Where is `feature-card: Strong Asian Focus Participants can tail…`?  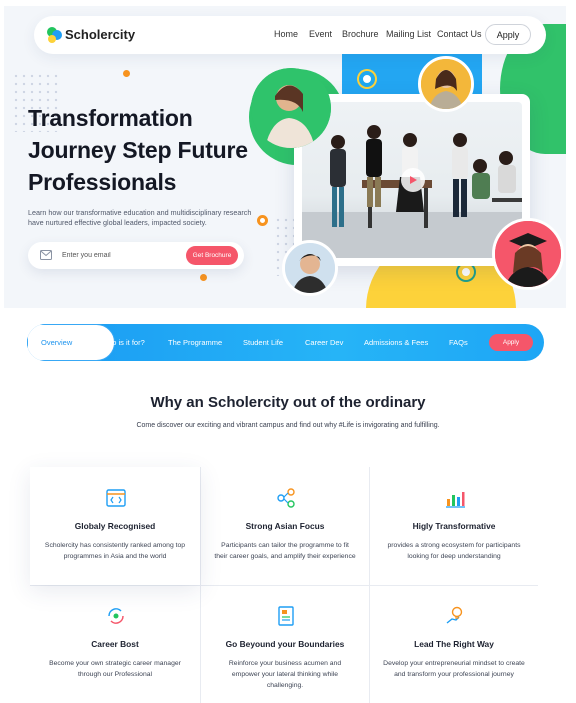
feature-card: Strong Asian Focus Participants can tail… is located at coordinates (285, 526).